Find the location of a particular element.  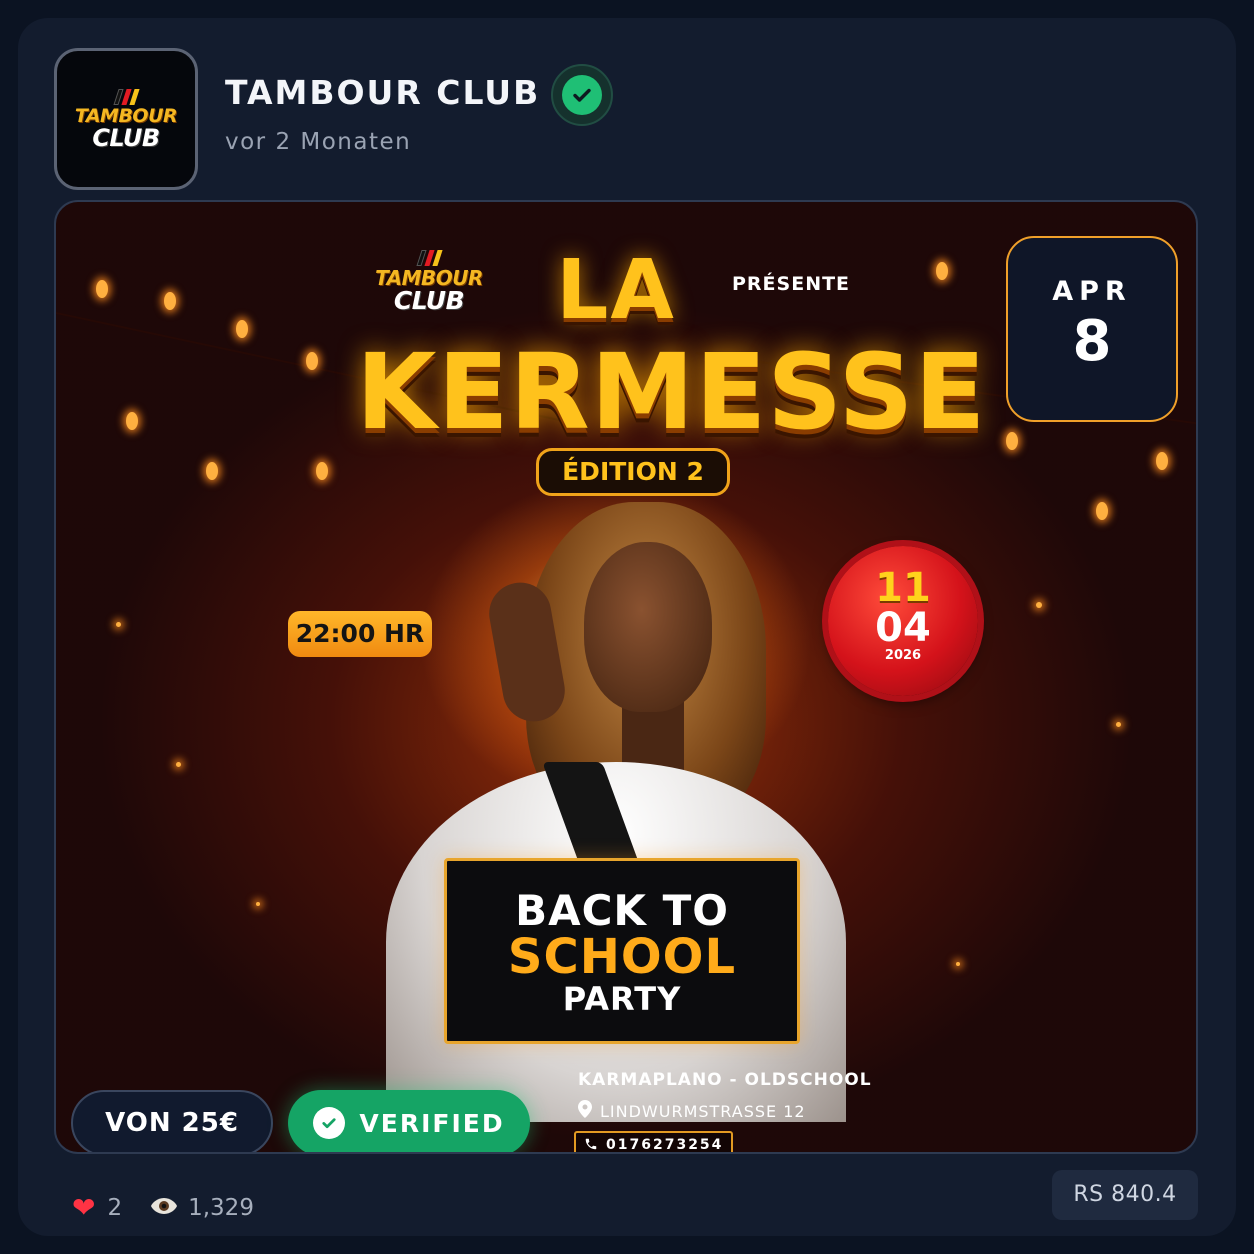

address-text: LINDWURMSTRASSE 12 is located at coordinates (703, 1111).